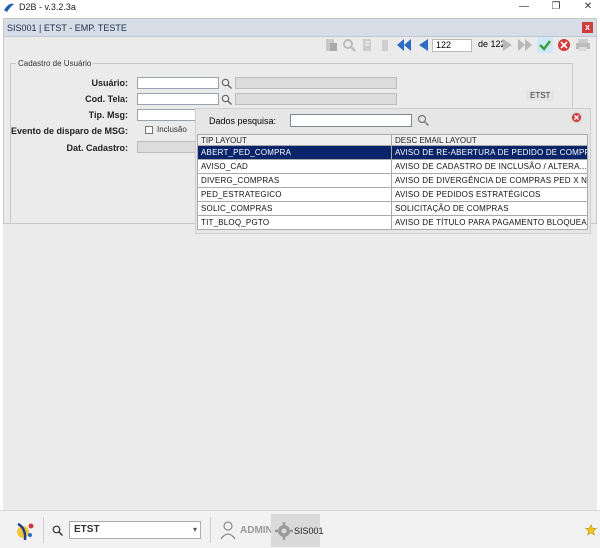 The height and width of the screenshot is (548, 600). I want to click on cod-tela-label: Cod. Tela:, so click(106, 99).